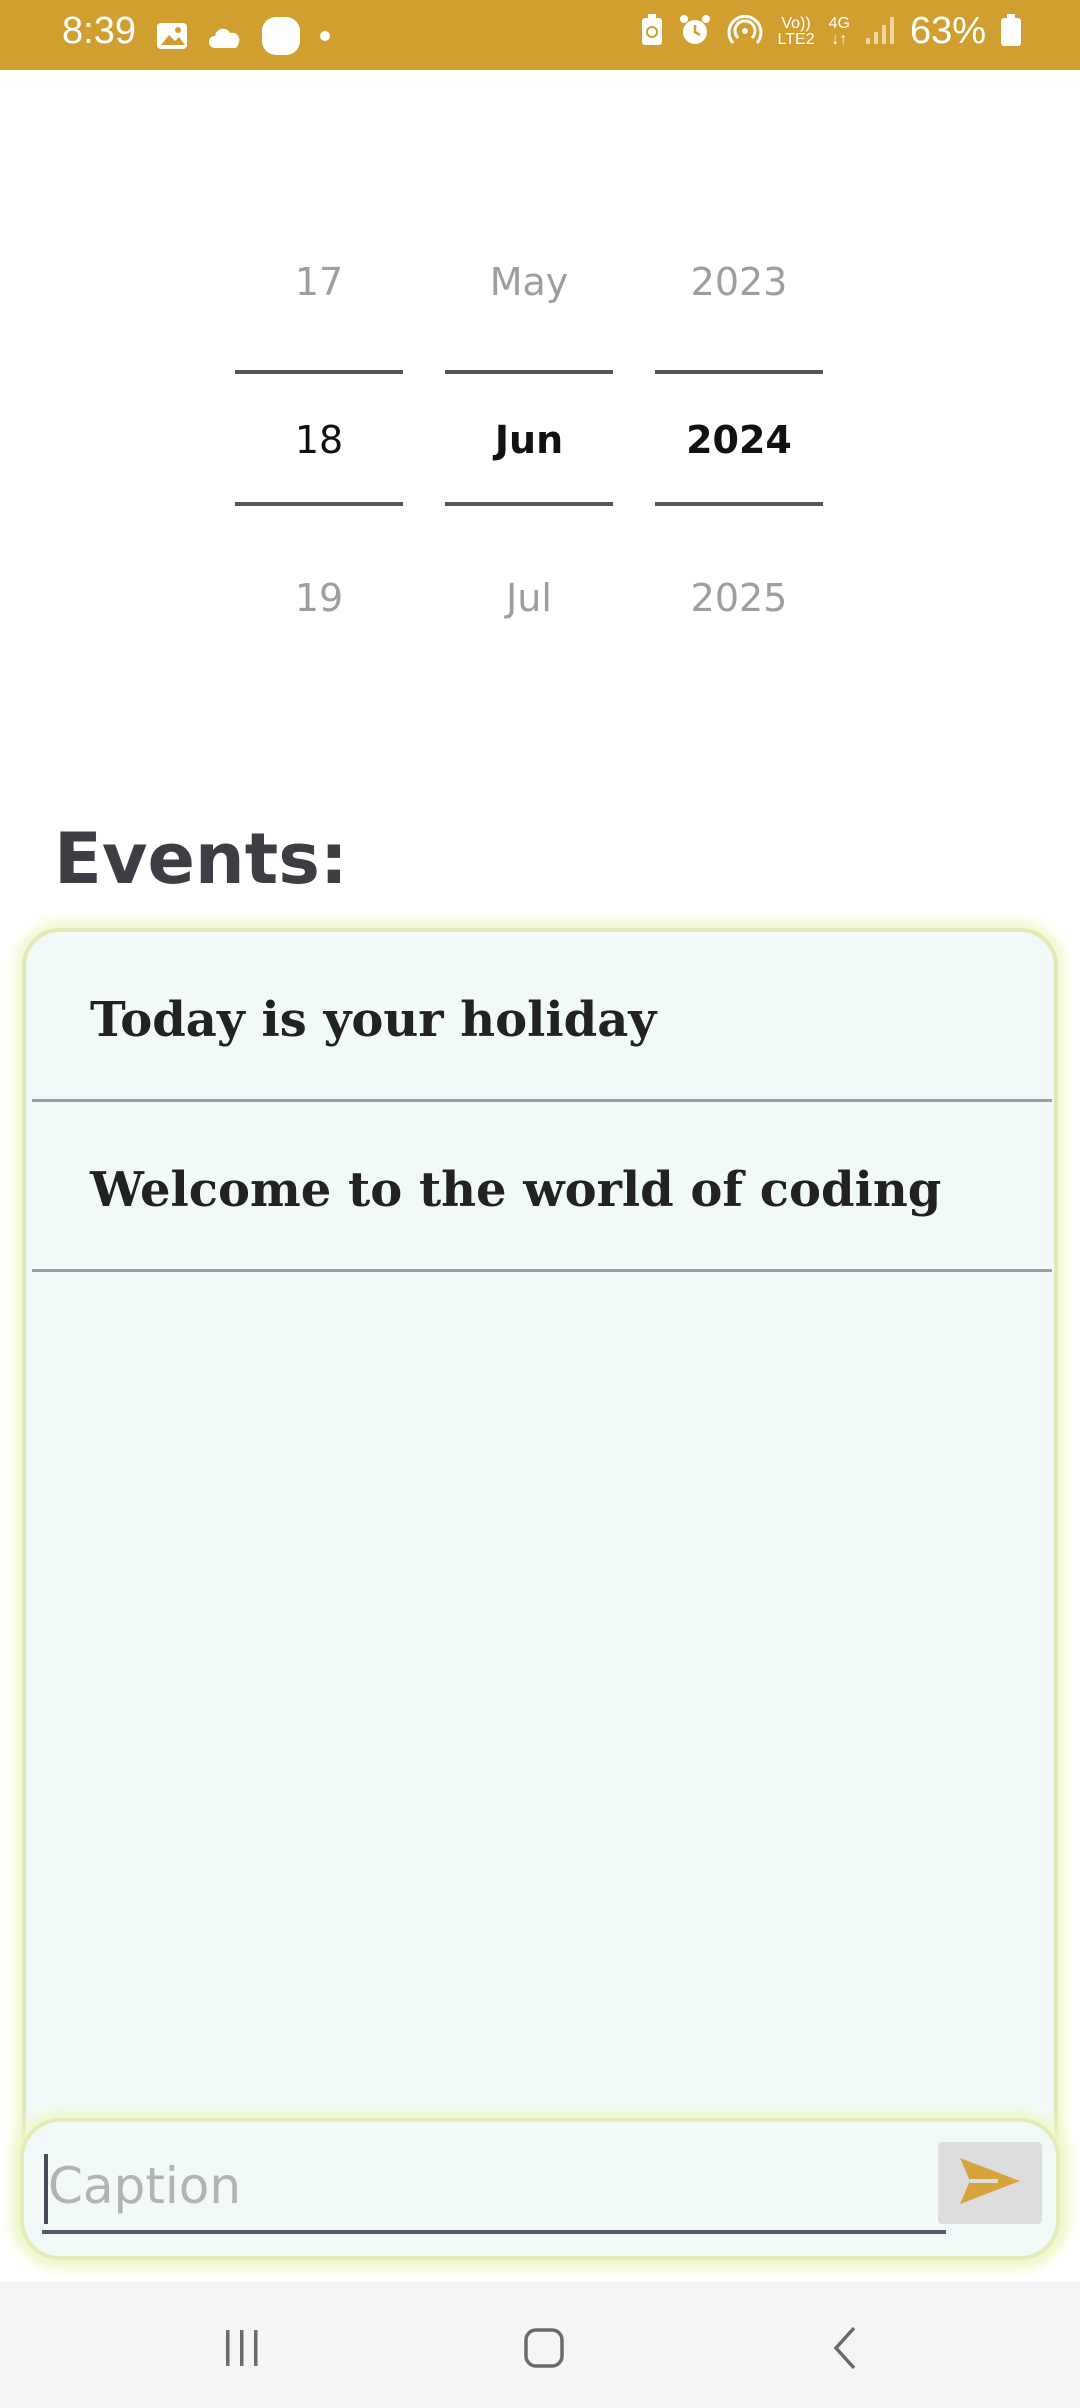 This screenshot has height=2408, width=1080. What do you see at coordinates (319, 504) in the screenshot?
I see `day-divider-bottom` at bounding box center [319, 504].